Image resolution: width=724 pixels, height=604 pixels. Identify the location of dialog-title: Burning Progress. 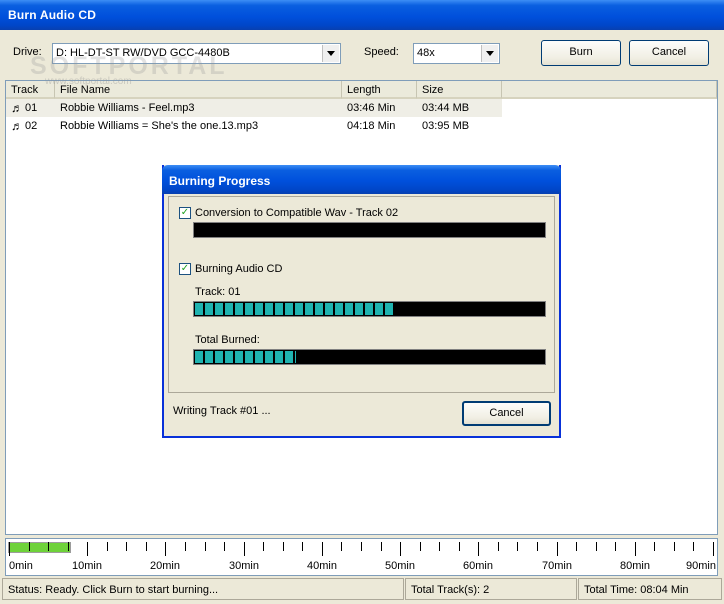
(220, 181).